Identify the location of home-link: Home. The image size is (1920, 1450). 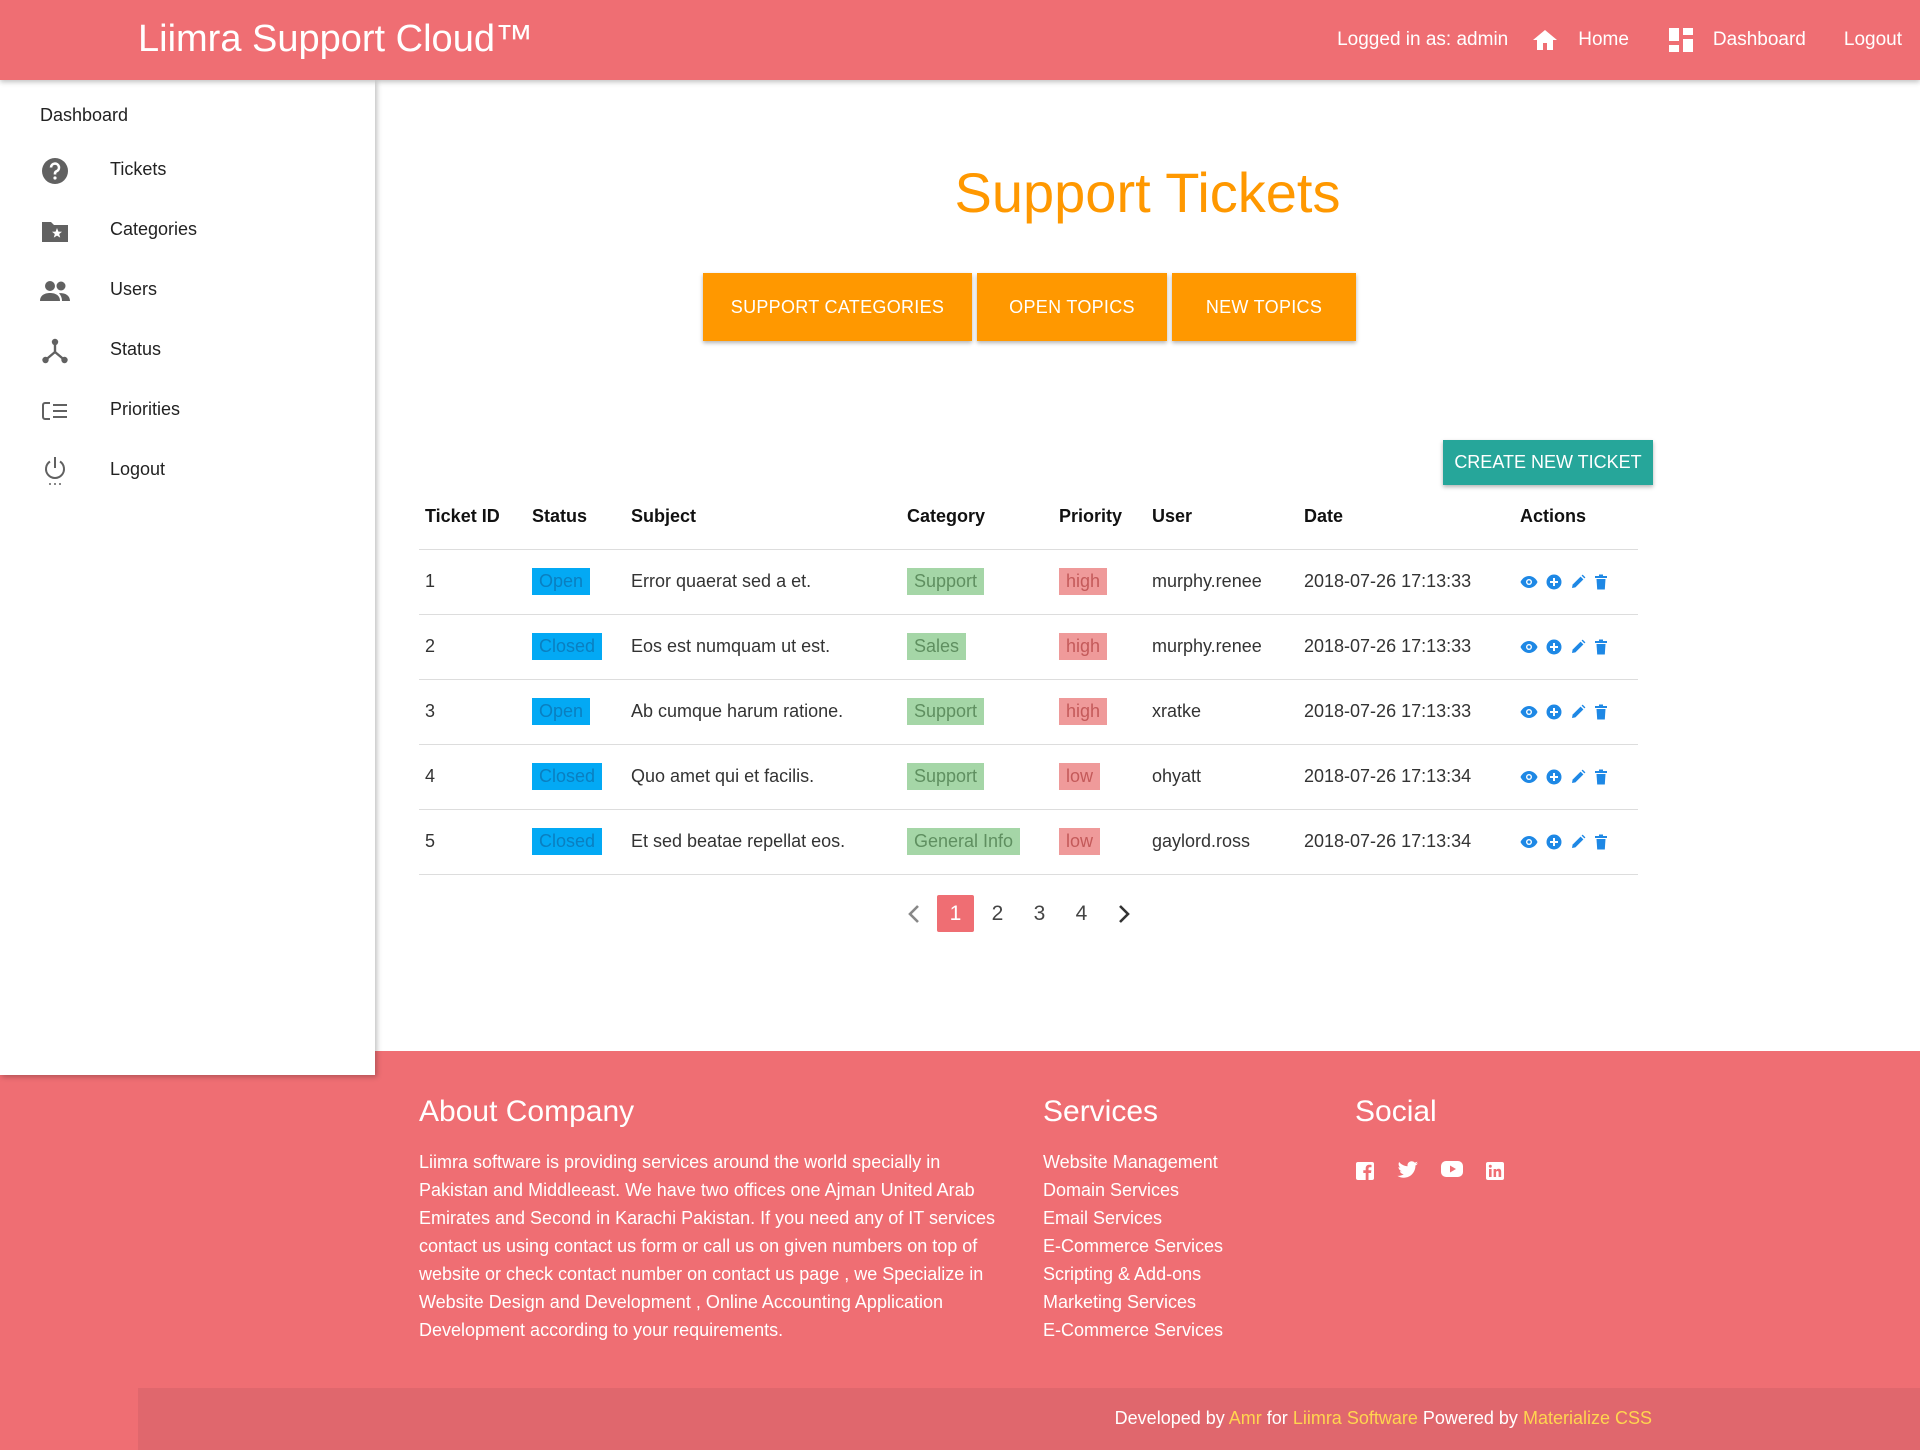
(1580, 40).